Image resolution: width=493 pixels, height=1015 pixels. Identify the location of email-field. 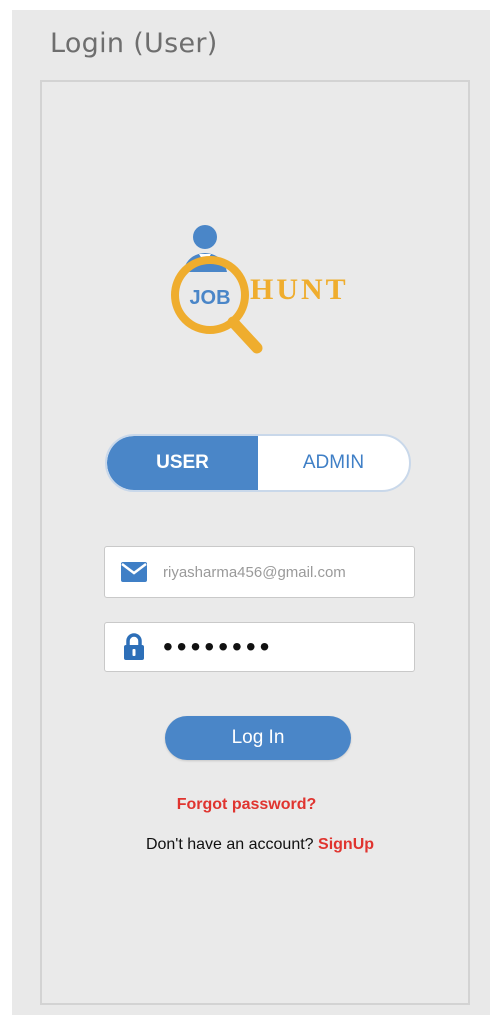
(259, 572).